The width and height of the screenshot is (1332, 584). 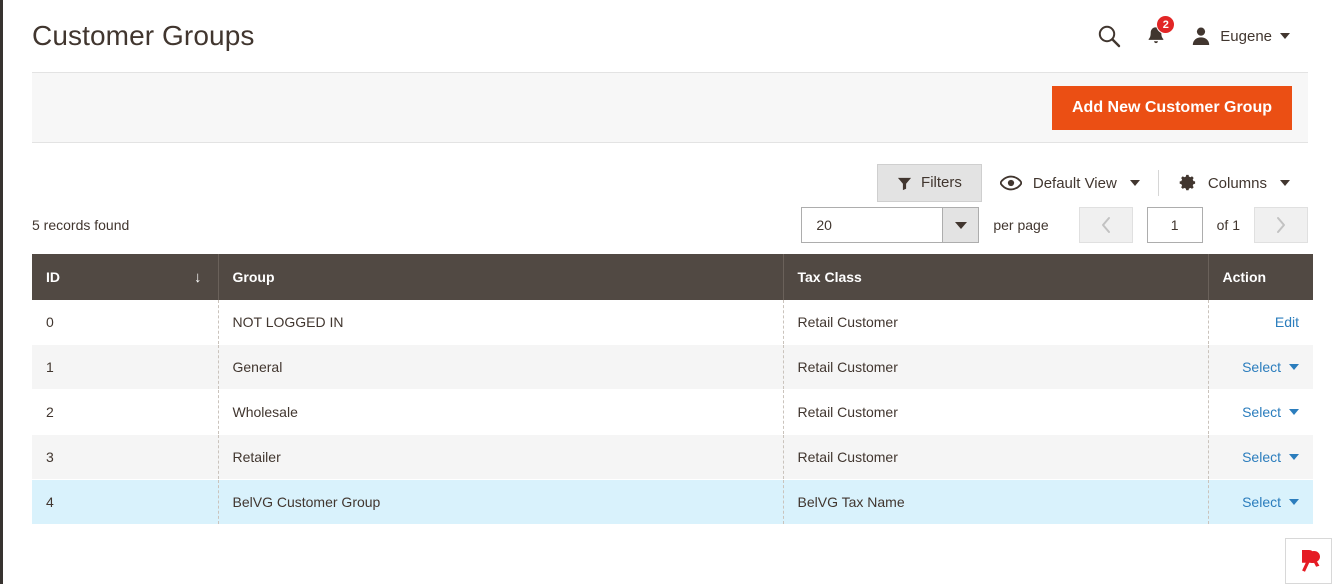 What do you see at coordinates (501, 277) in the screenshot?
I see `column-header-group: Group` at bounding box center [501, 277].